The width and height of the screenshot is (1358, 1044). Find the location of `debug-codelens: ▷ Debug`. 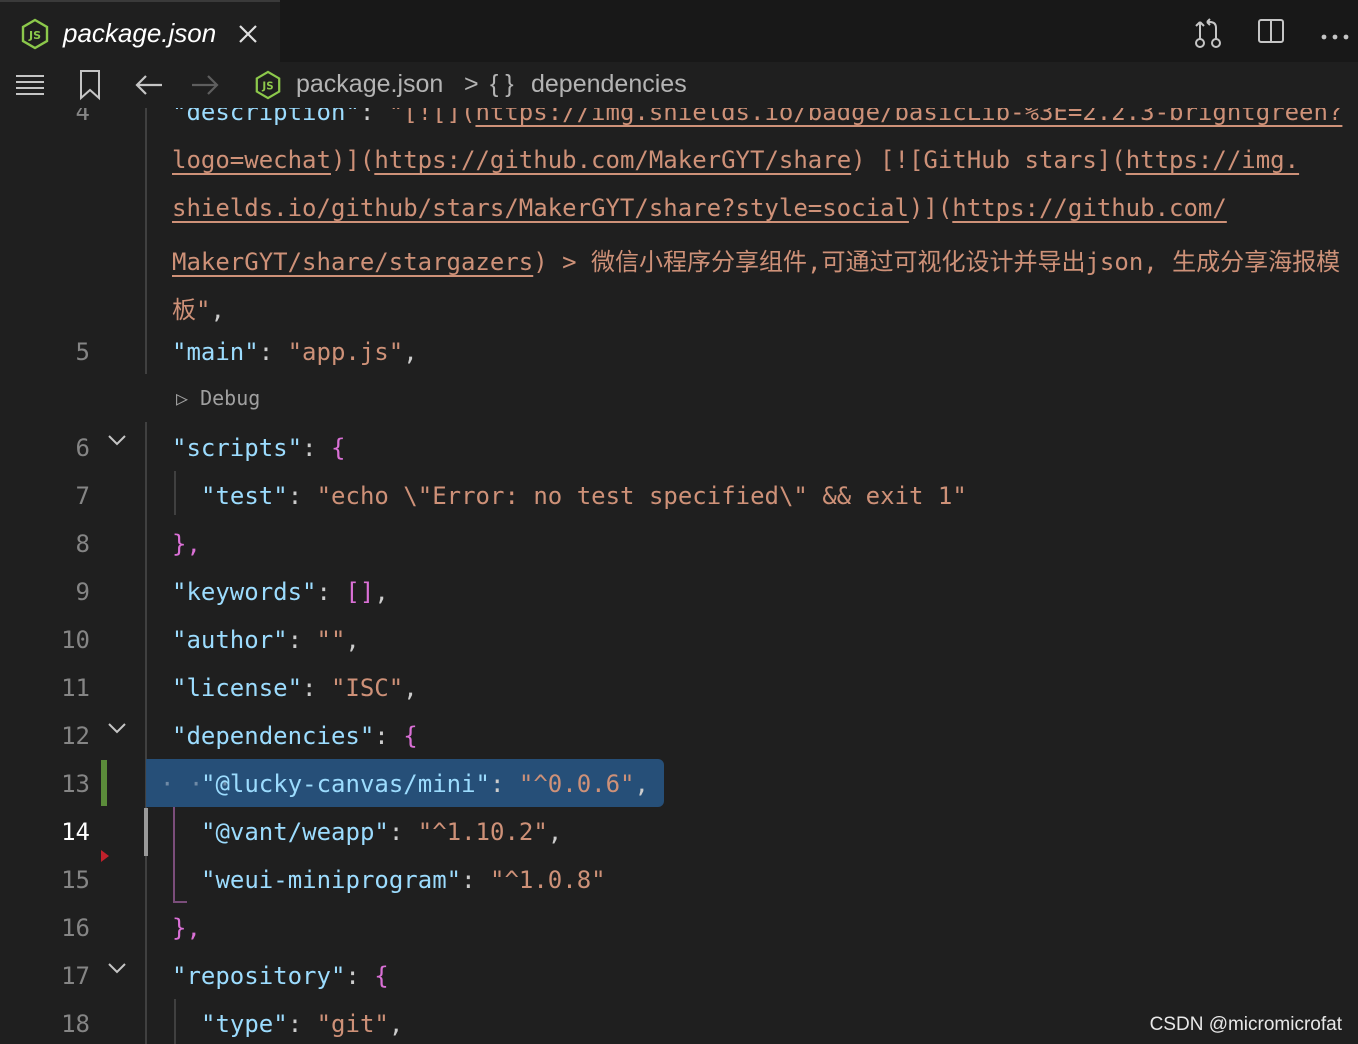

debug-codelens: ▷ Debug is located at coordinates (218, 398).